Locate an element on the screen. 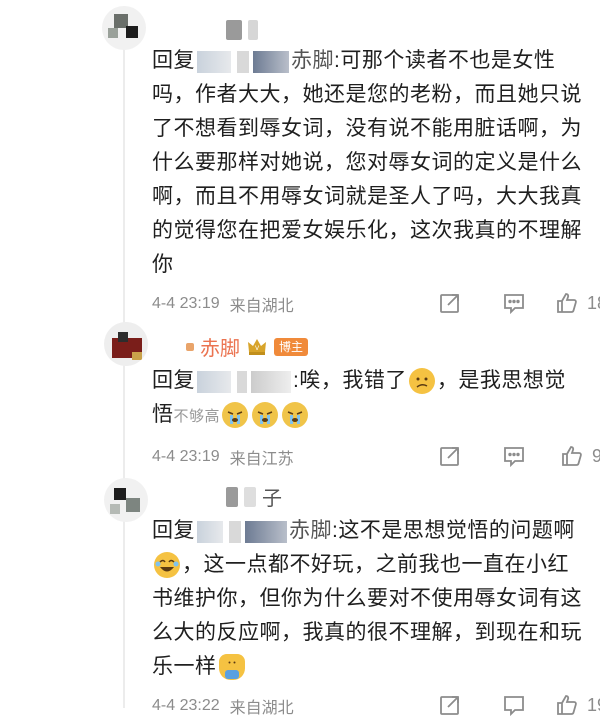 Image resolution: width=600 pixels, height=720 pixels. like-button: 9 is located at coordinates (573, 456).